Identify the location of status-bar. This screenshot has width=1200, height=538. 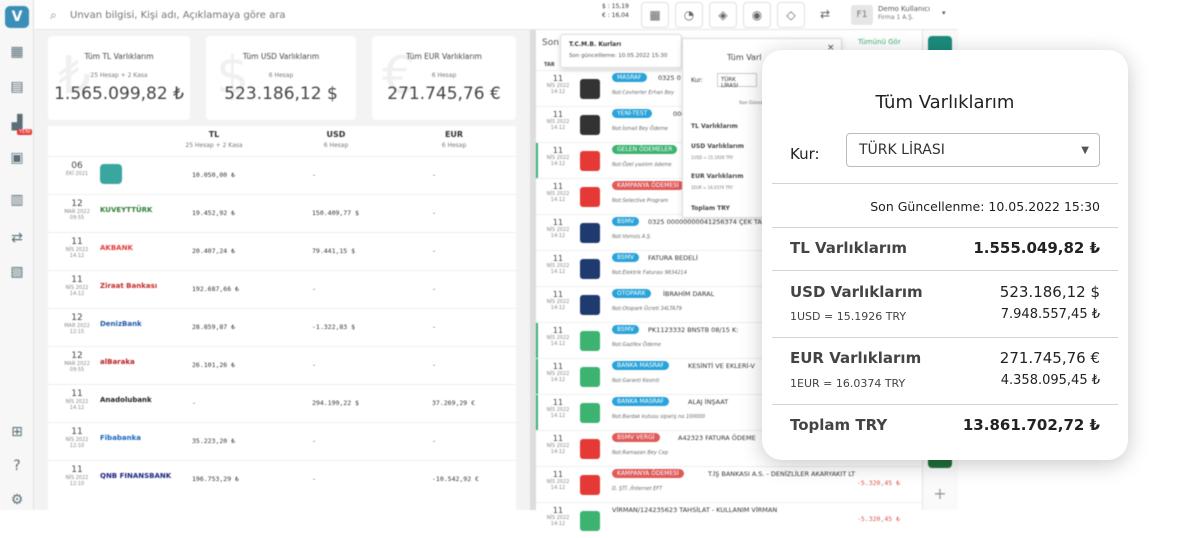
(537, 412).